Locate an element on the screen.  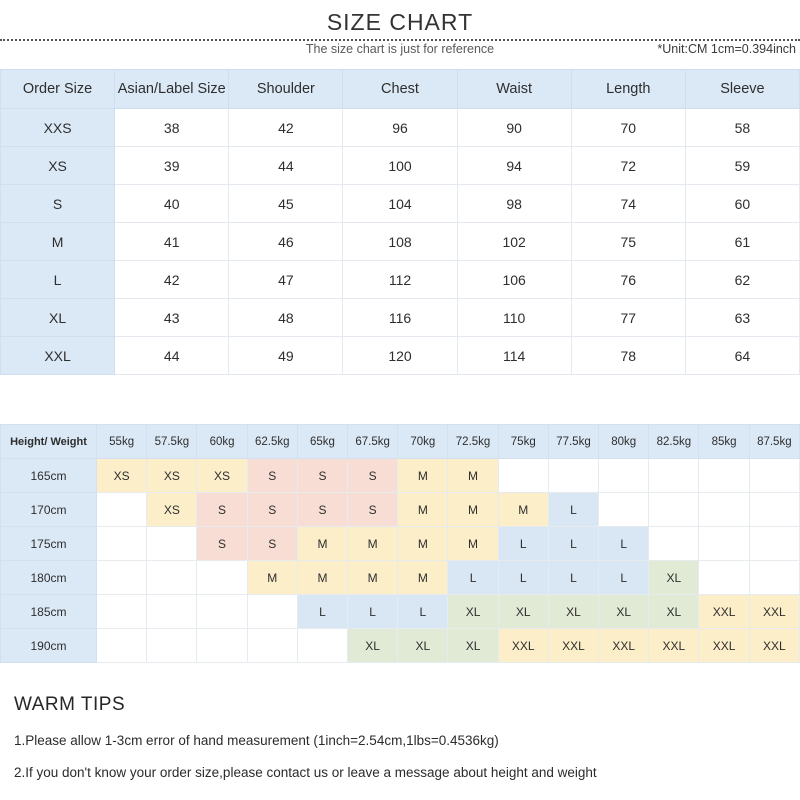
height-row-header: 175cm is located at coordinates (49, 543).